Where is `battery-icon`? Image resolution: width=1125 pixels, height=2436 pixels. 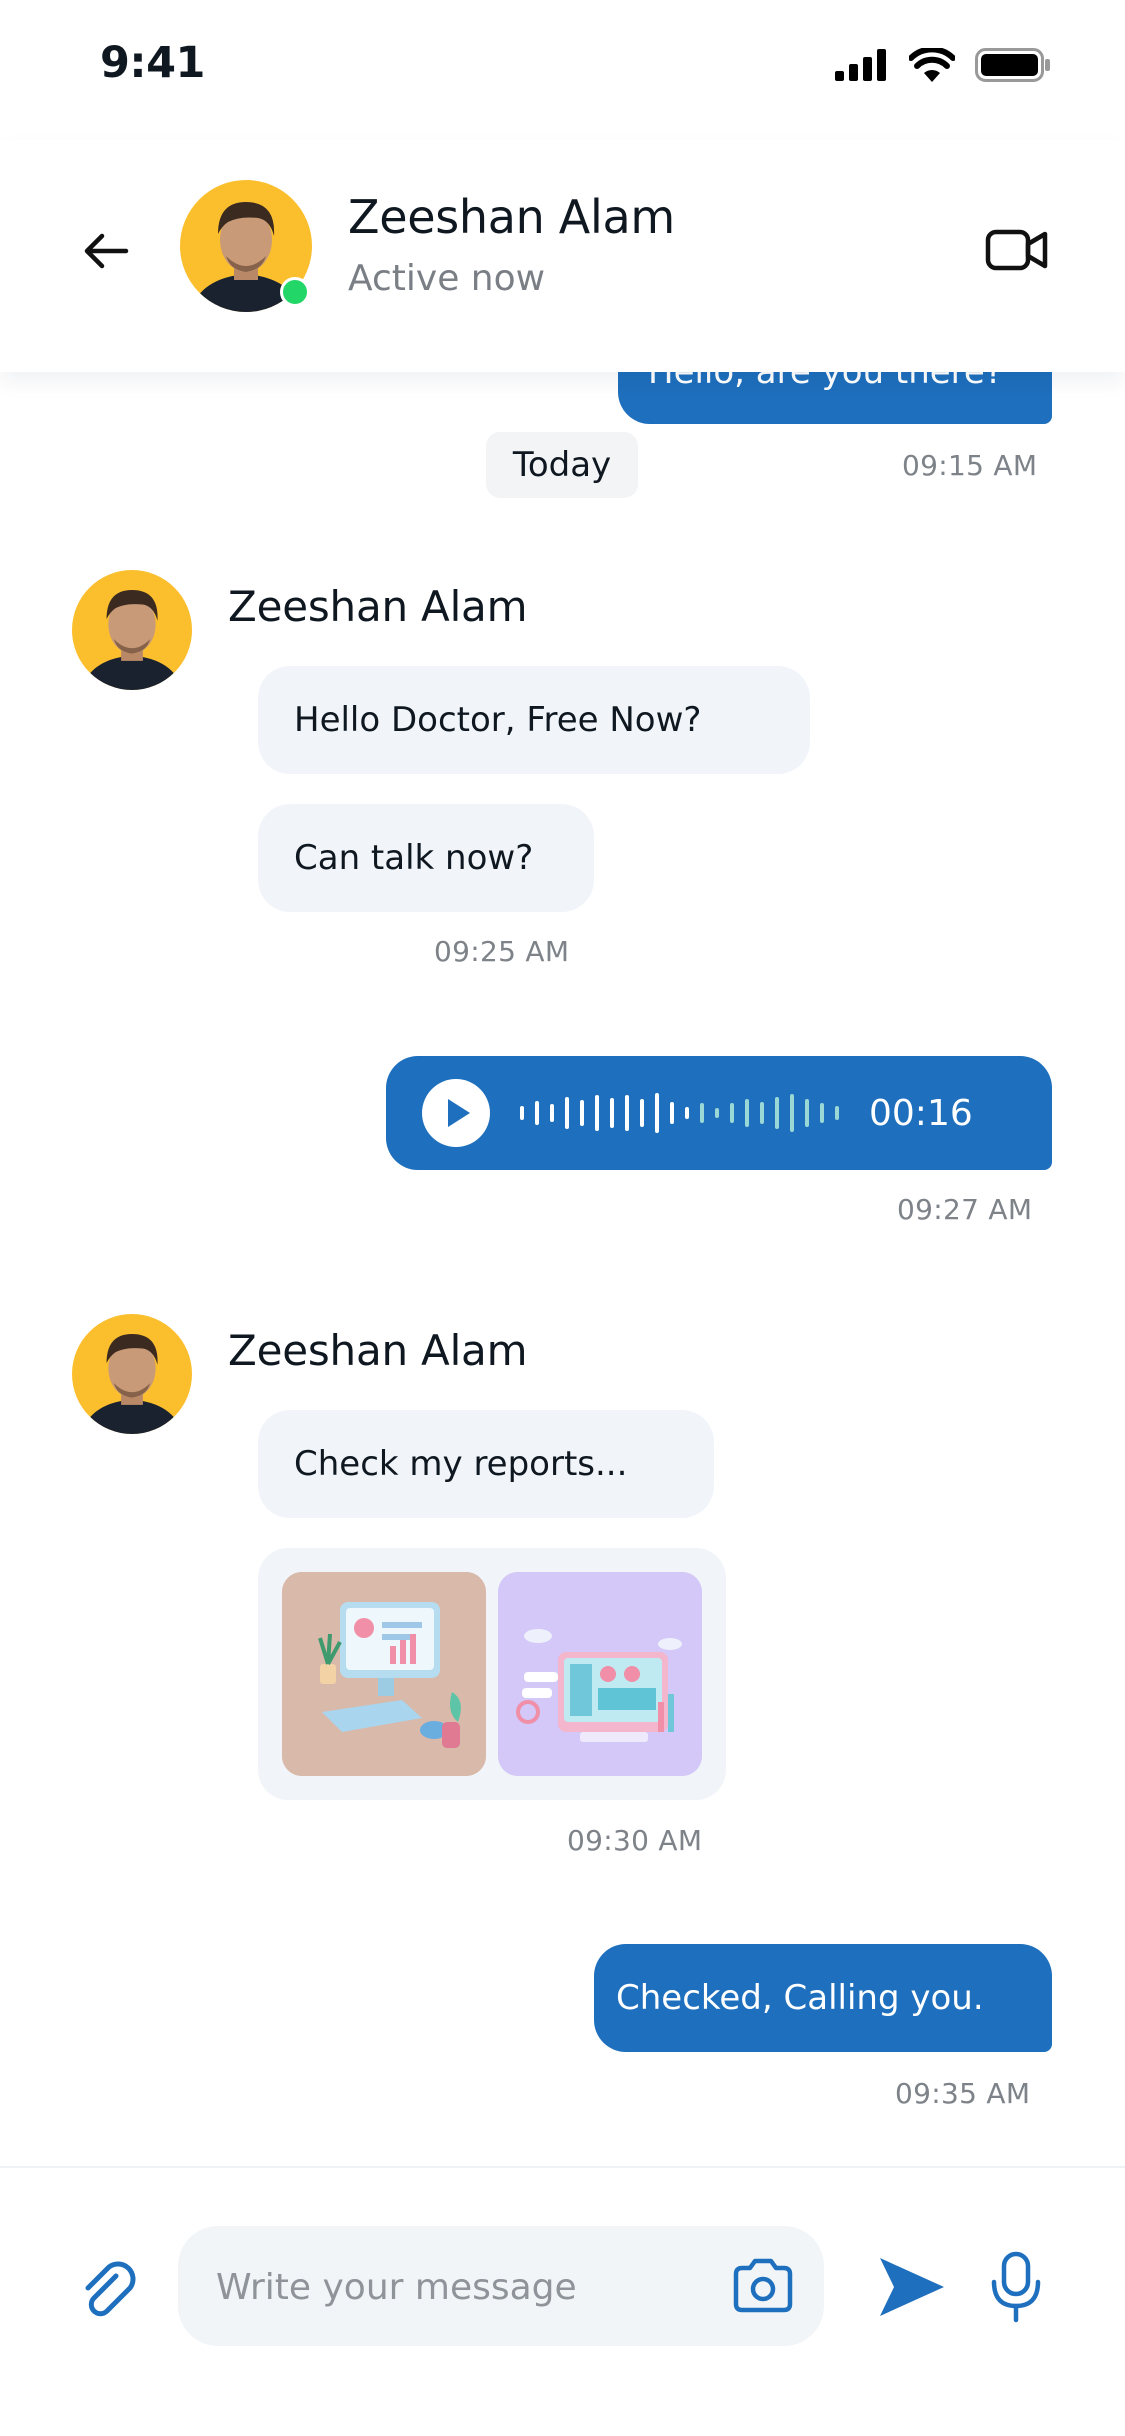
battery-icon is located at coordinates (1012, 65).